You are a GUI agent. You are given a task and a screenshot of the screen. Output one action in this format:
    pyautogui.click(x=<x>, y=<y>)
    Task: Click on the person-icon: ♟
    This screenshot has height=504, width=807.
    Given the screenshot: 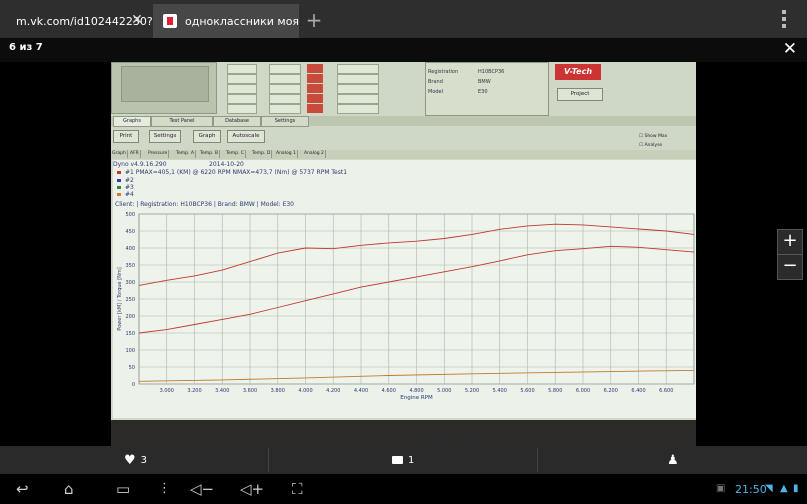 What is the action you would take?
    pyautogui.click(x=673, y=460)
    